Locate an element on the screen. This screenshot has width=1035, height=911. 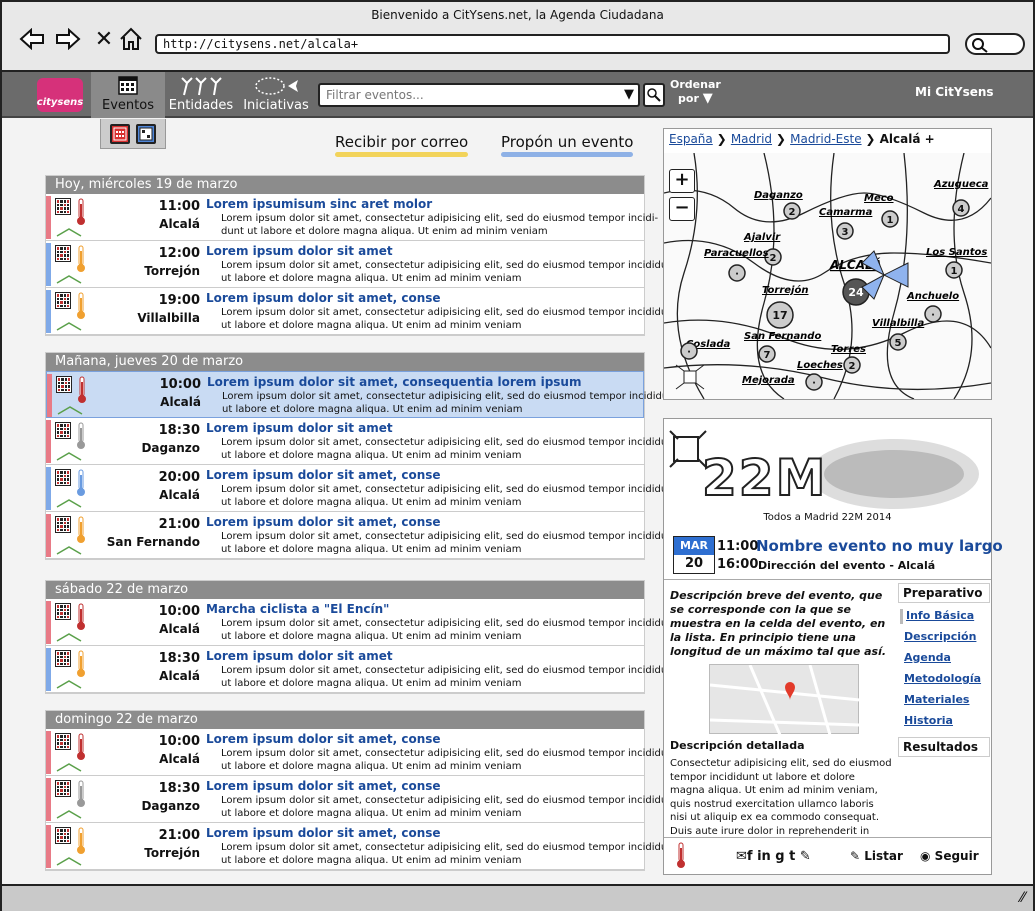
event-name: Nombre evento no muy largo is located at coordinates (879, 546).